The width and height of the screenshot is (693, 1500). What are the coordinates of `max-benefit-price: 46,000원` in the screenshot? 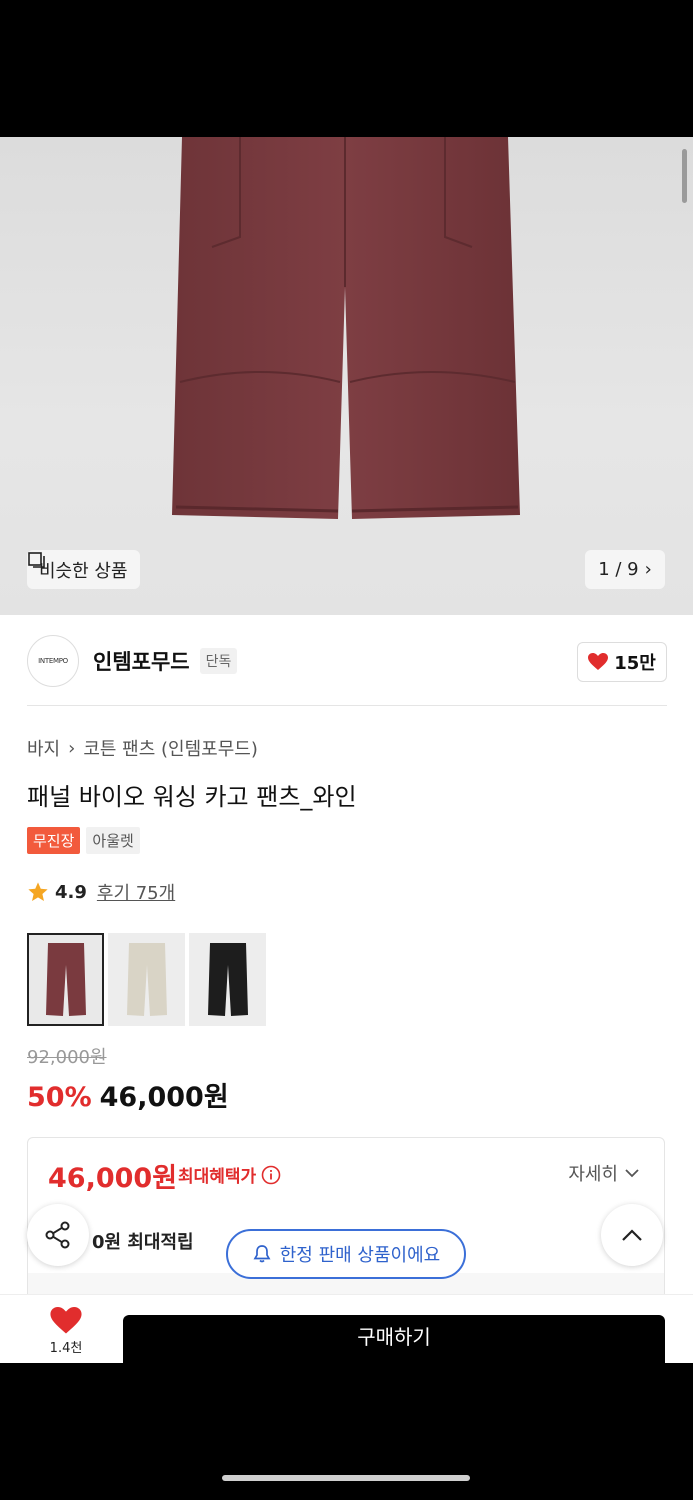 It's located at (113, 1178).